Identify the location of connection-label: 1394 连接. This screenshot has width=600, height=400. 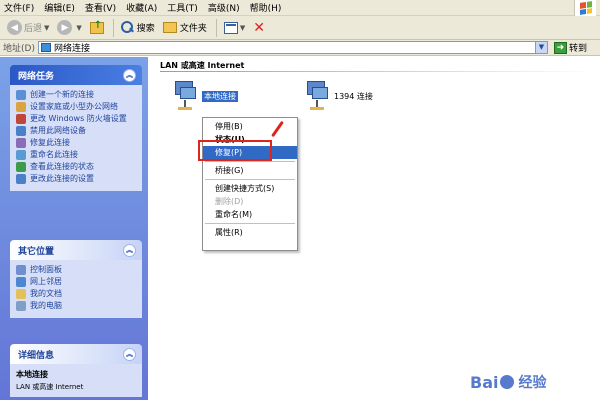
(353, 96).